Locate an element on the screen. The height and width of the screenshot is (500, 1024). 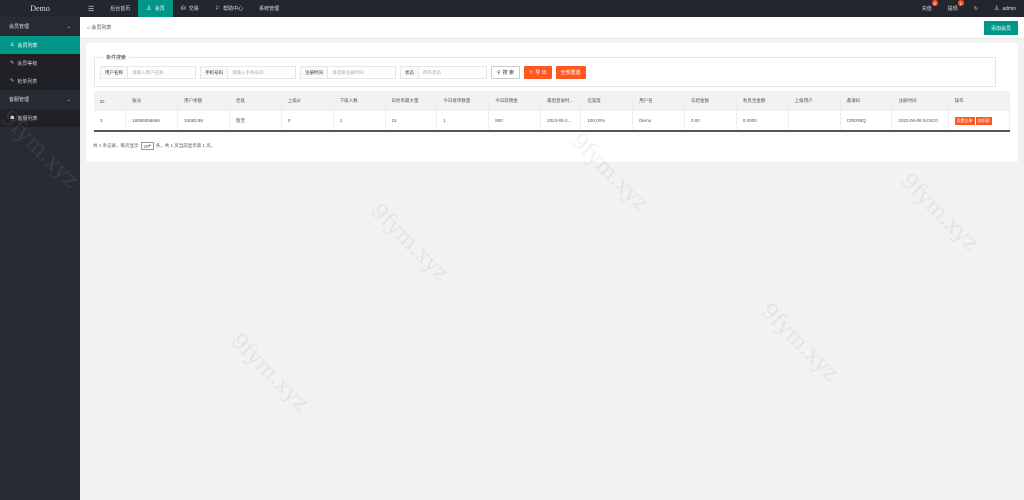
nav-home-label: 后台首页 is located at coordinates (120, 9).